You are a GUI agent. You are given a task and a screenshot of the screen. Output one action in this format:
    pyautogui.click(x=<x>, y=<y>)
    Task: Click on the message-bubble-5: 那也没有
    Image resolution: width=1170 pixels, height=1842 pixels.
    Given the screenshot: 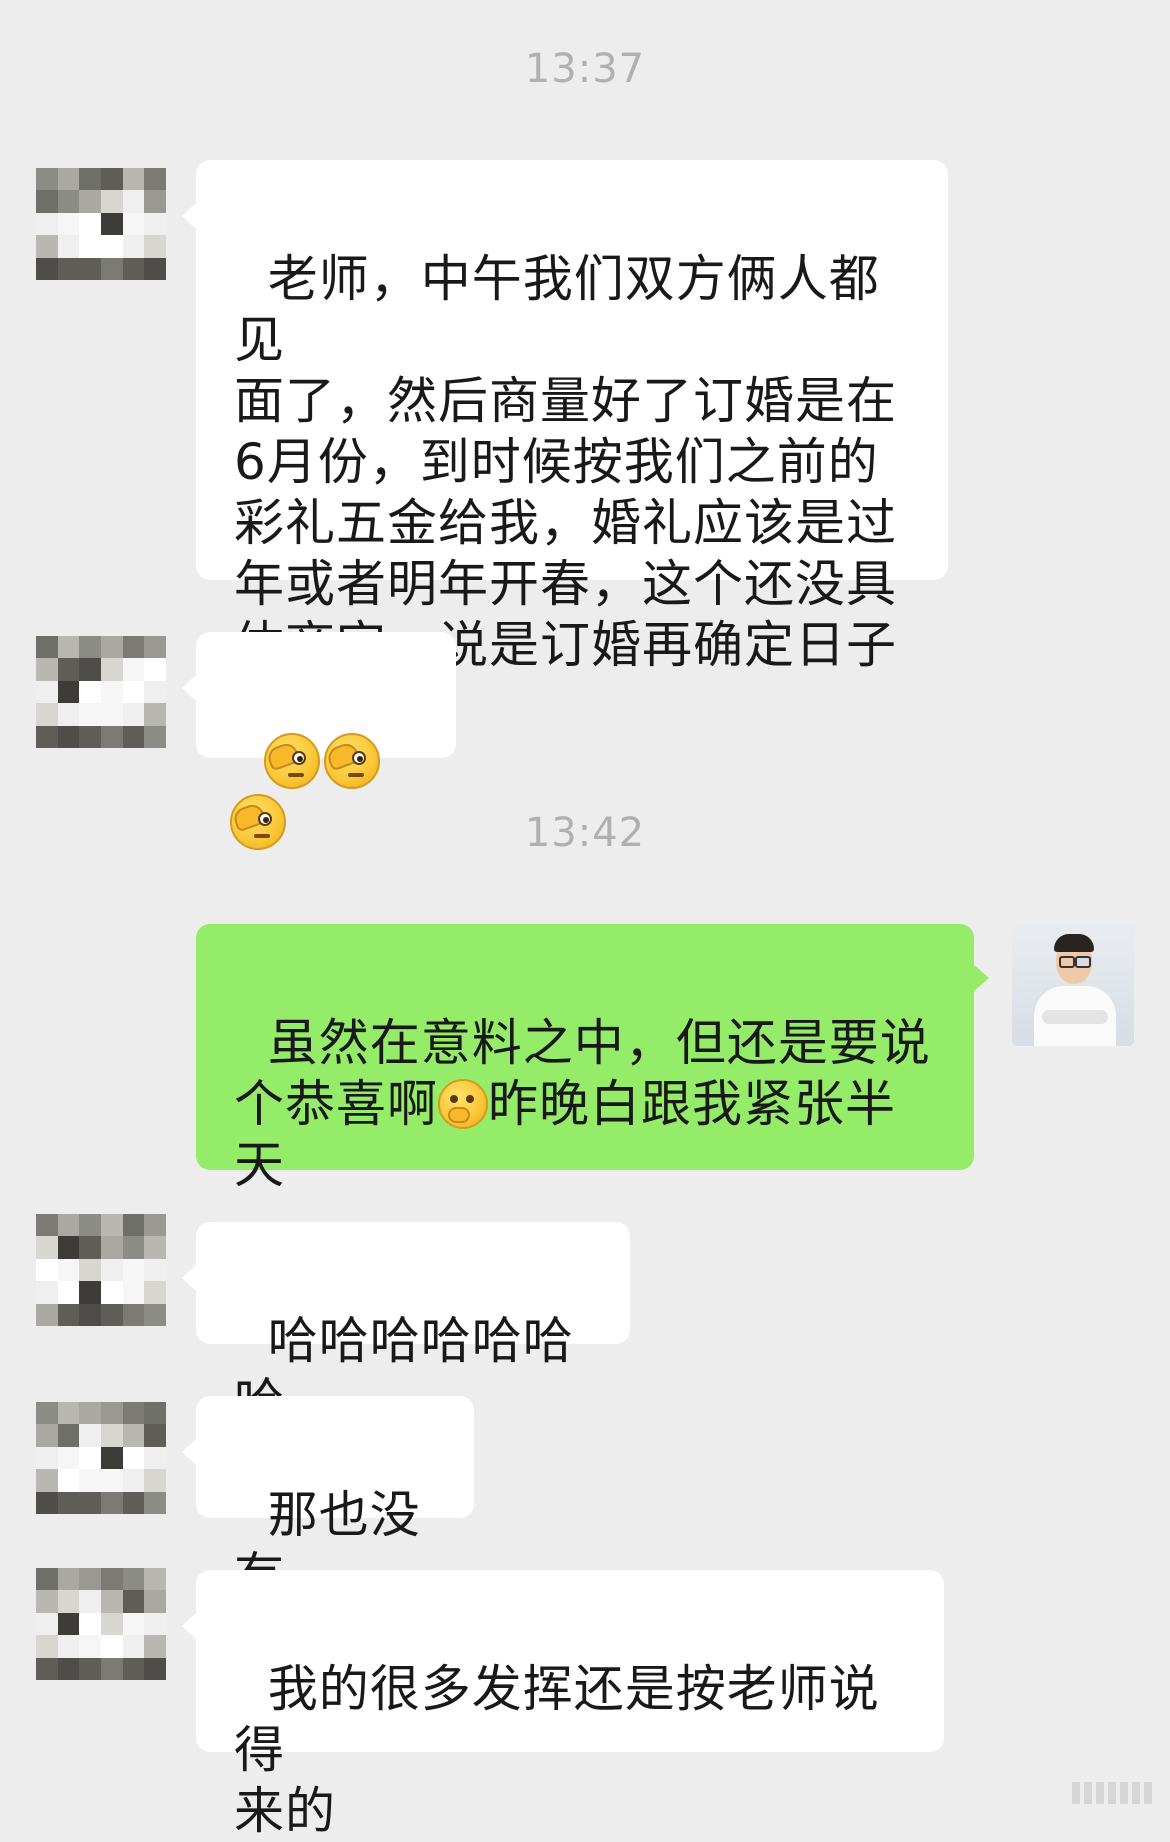 What is the action you would take?
    pyautogui.click(x=328, y=1500)
    